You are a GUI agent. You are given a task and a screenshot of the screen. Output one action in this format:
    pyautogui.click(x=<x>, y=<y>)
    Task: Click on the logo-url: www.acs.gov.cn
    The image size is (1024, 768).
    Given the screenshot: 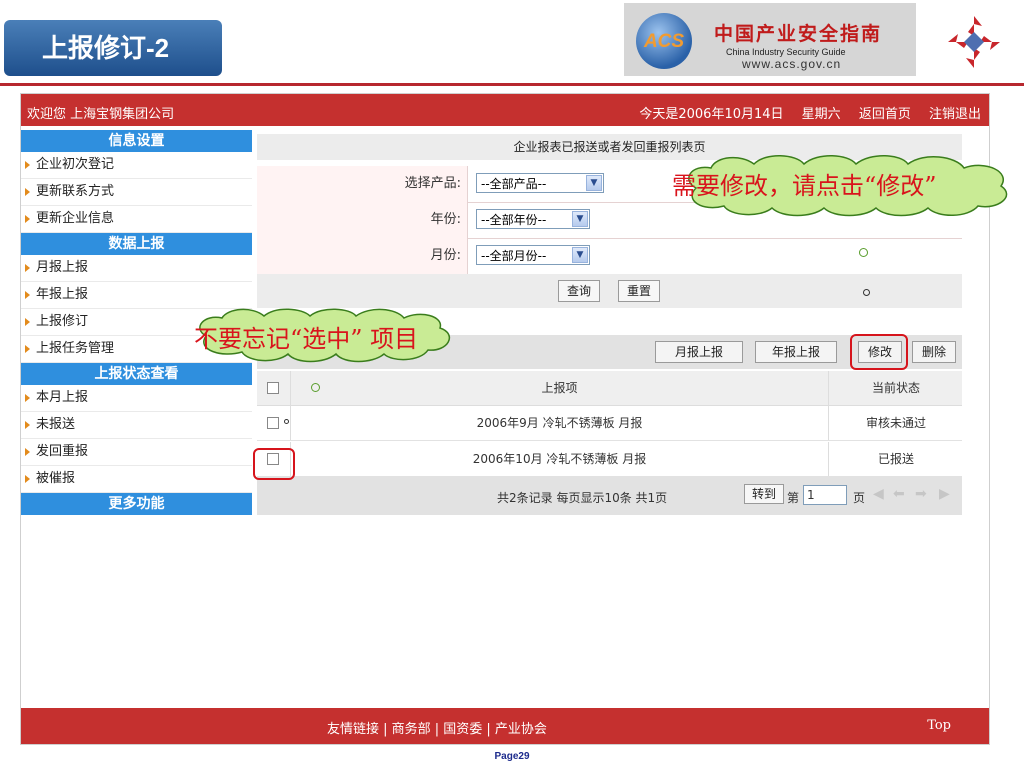 What is the action you would take?
    pyautogui.click(x=792, y=64)
    